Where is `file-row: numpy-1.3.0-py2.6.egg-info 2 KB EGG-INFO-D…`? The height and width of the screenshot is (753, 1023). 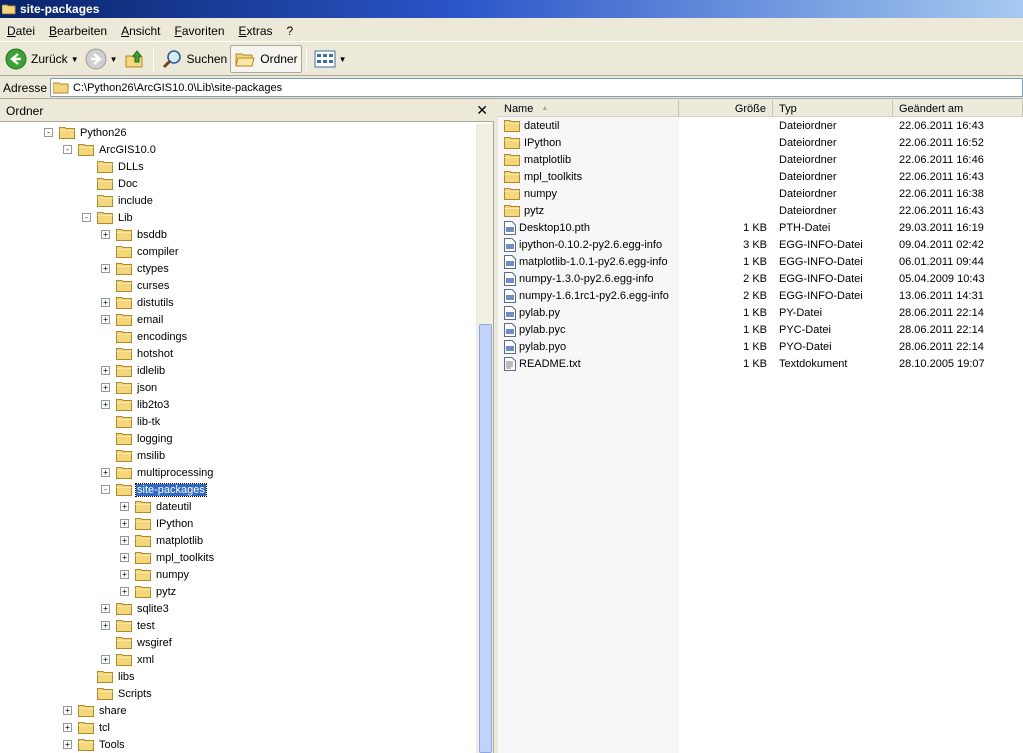 file-row: numpy-1.3.0-py2.6.egg-info 2 KB EGG-INFO-D… is located at coordinates (760, 278).